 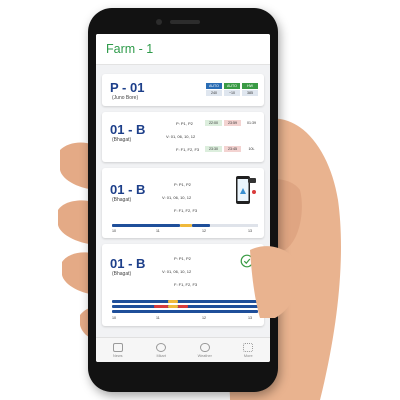 What do you see at coordinates (130, 49) in the screenshot?
I see `page-title: Farm - 1` at bounding box center [130, 49].